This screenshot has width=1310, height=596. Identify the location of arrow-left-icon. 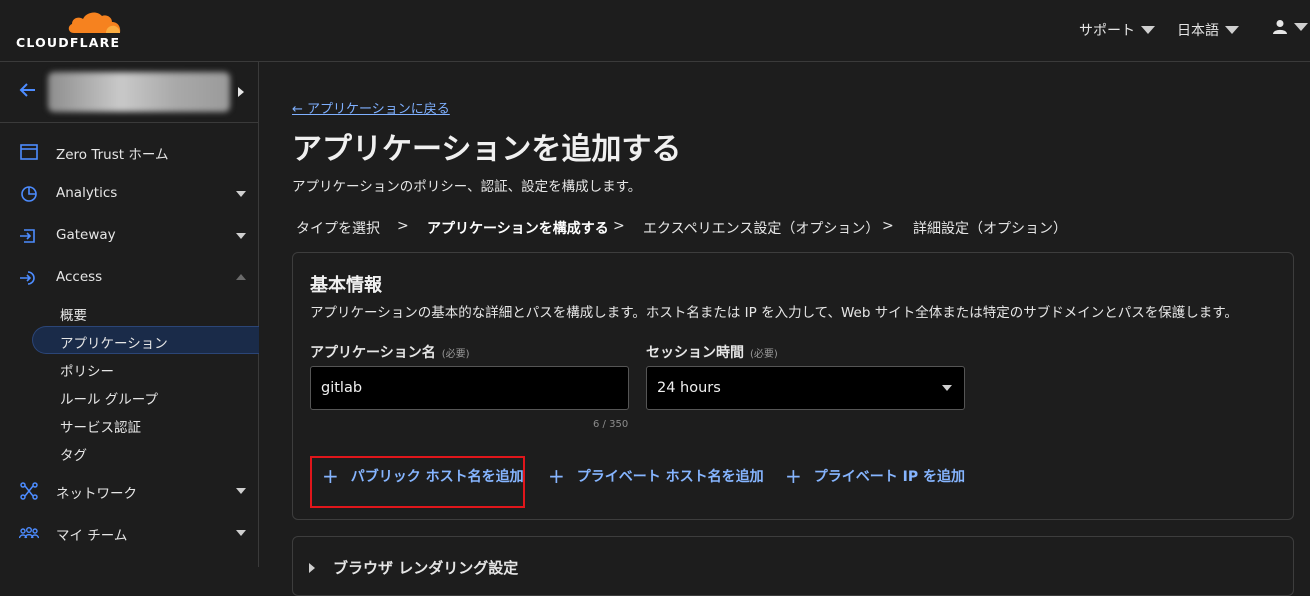
(28, 90).